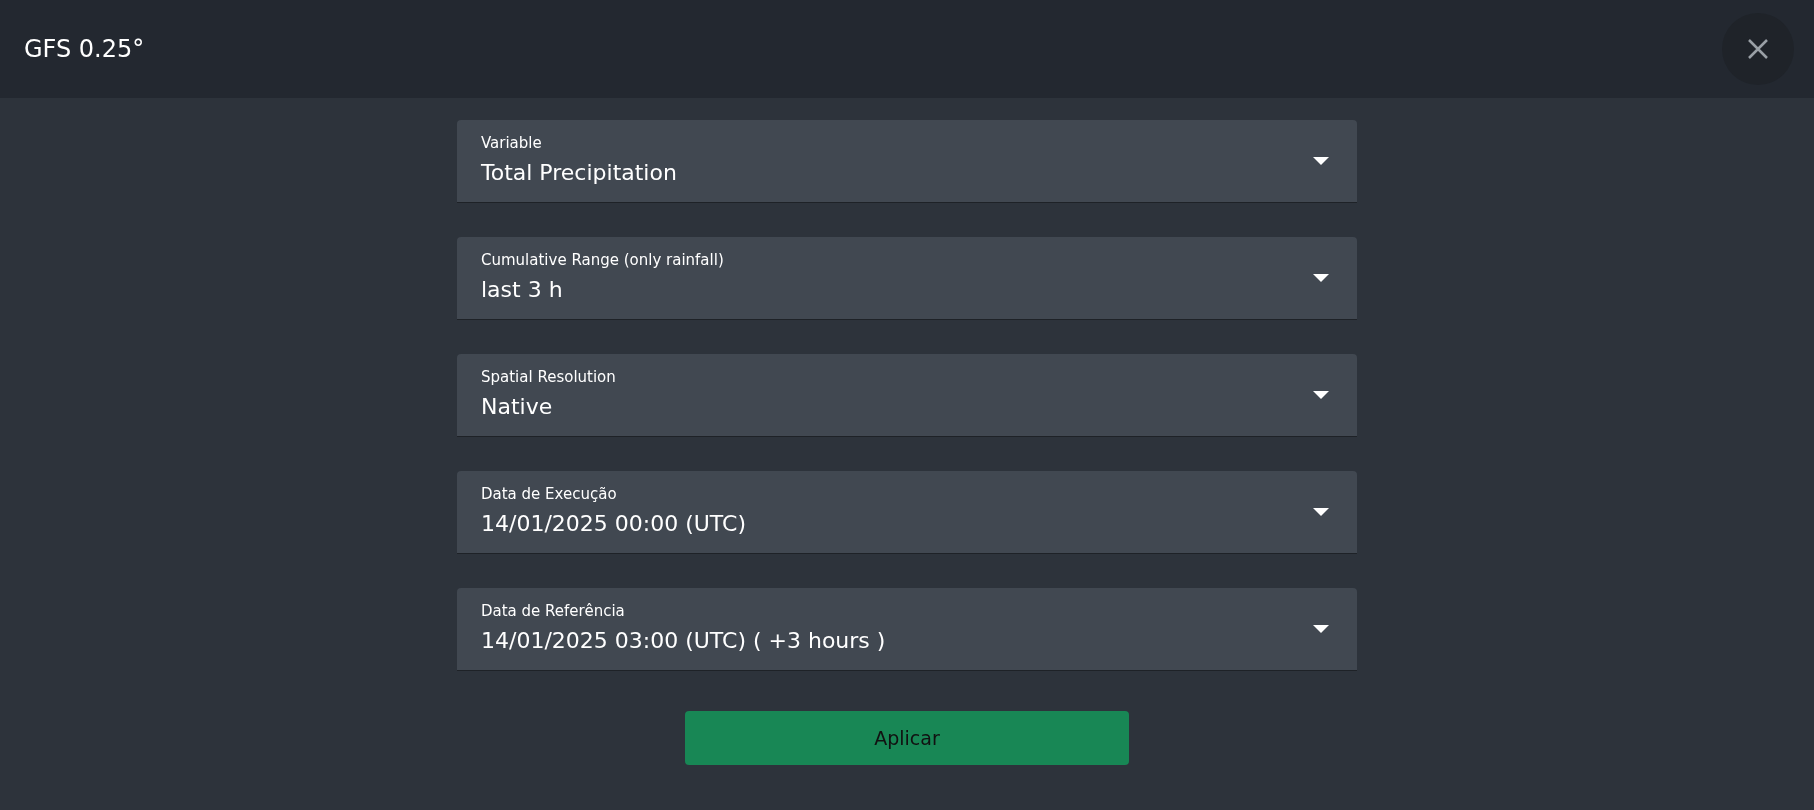  What do you see at coordinates (907, 738) in the screenshot?
I see `apply-button: Aplicar` at bounding box center [907, 738].